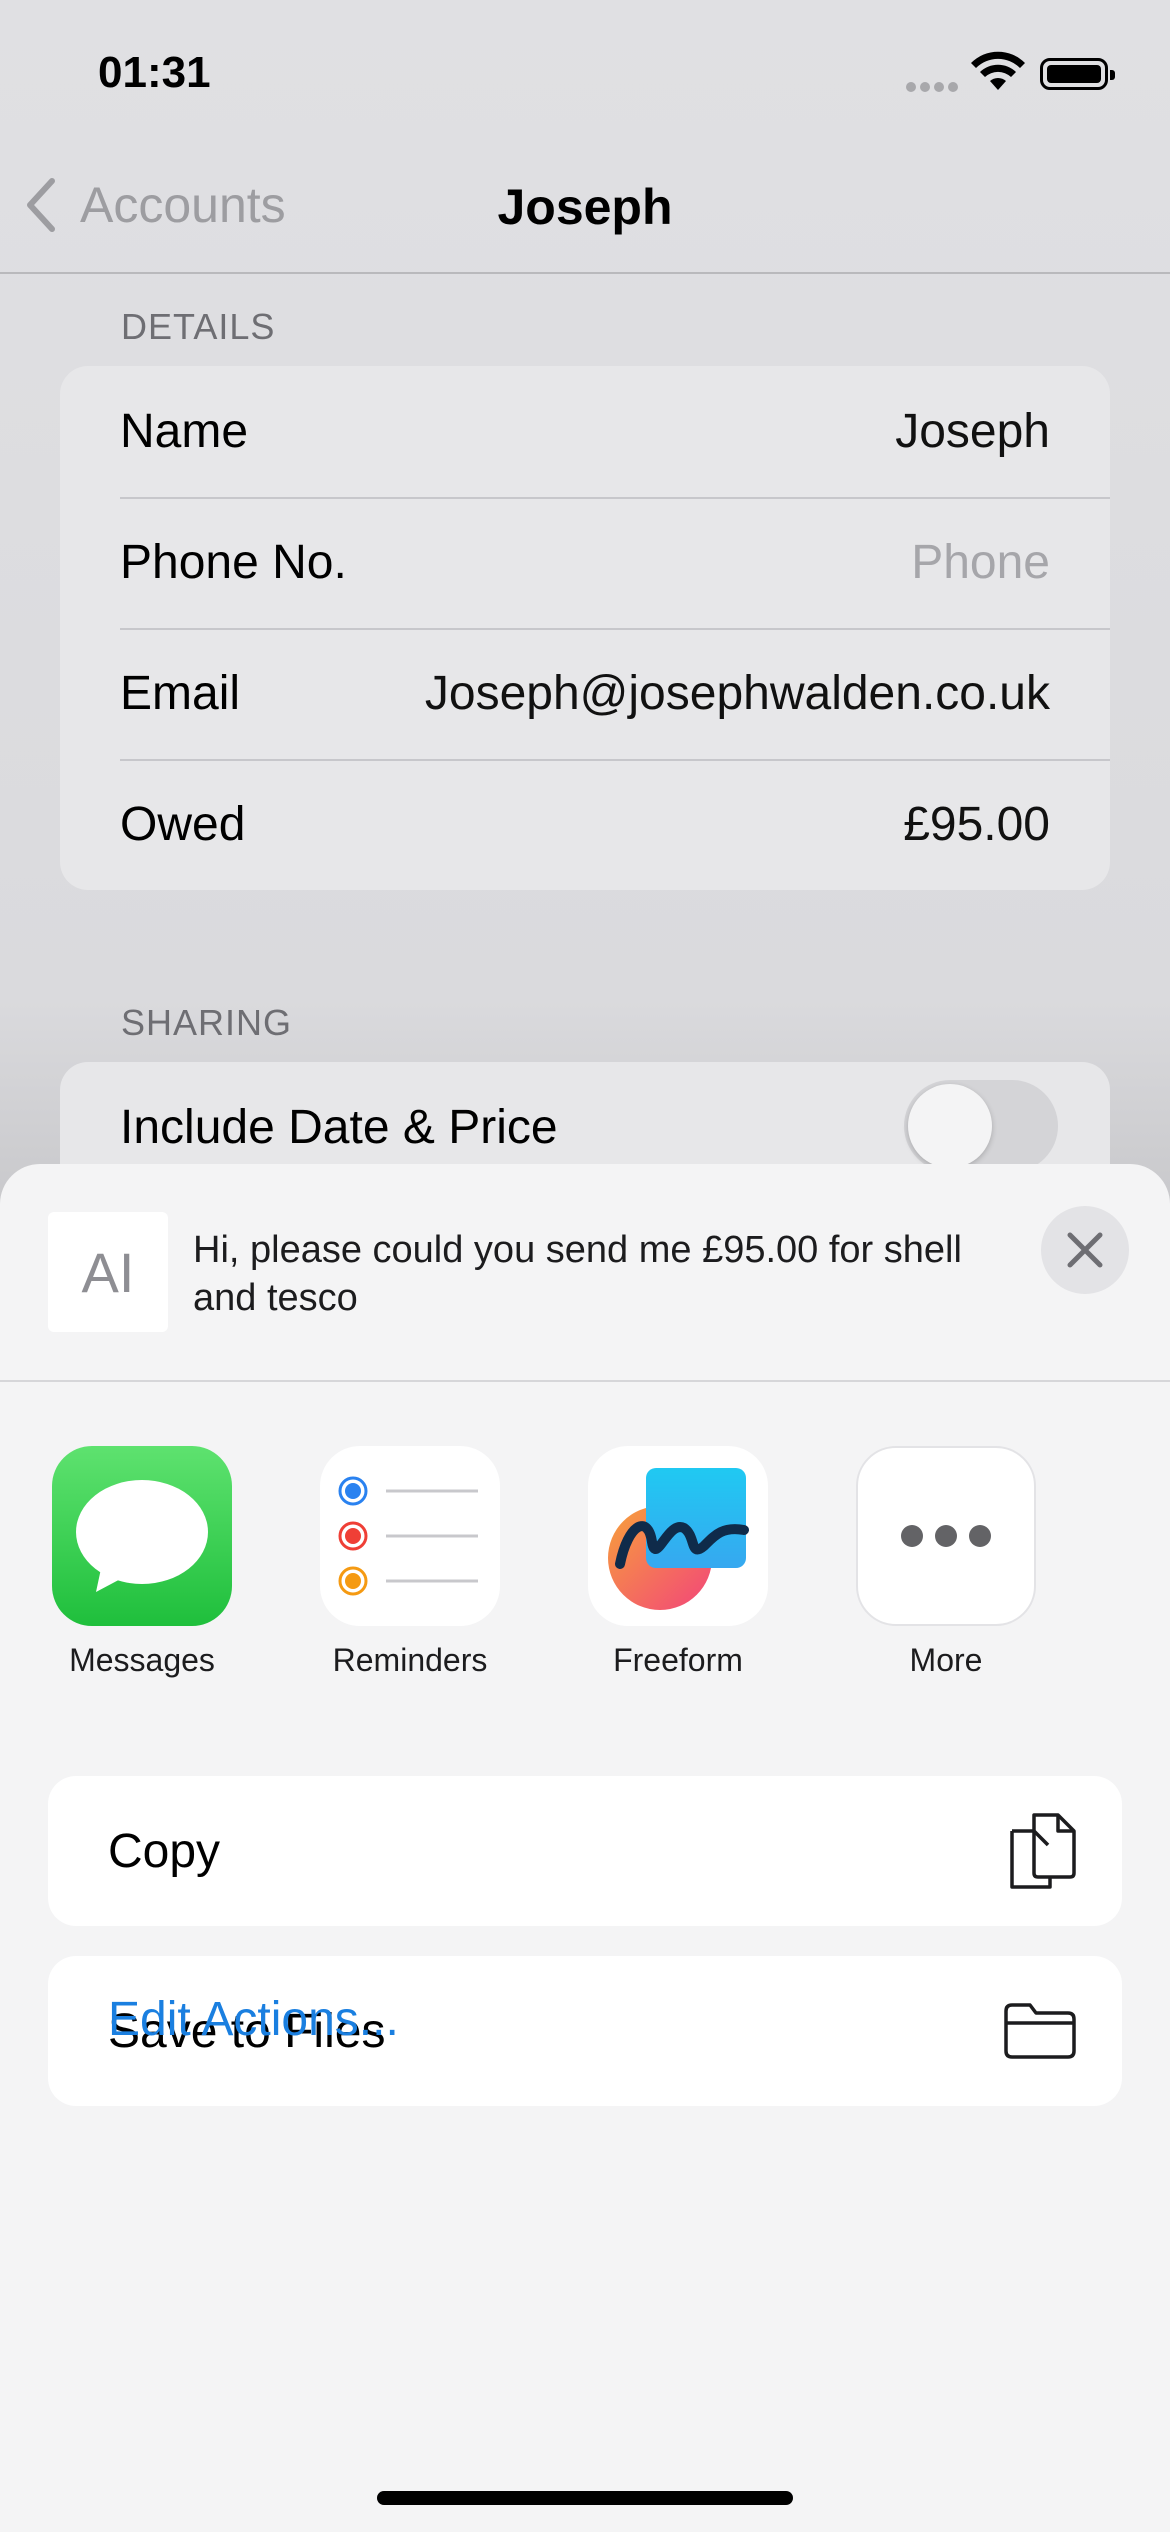  I want to click on include-date-price-toggle, so click(981, 1126).